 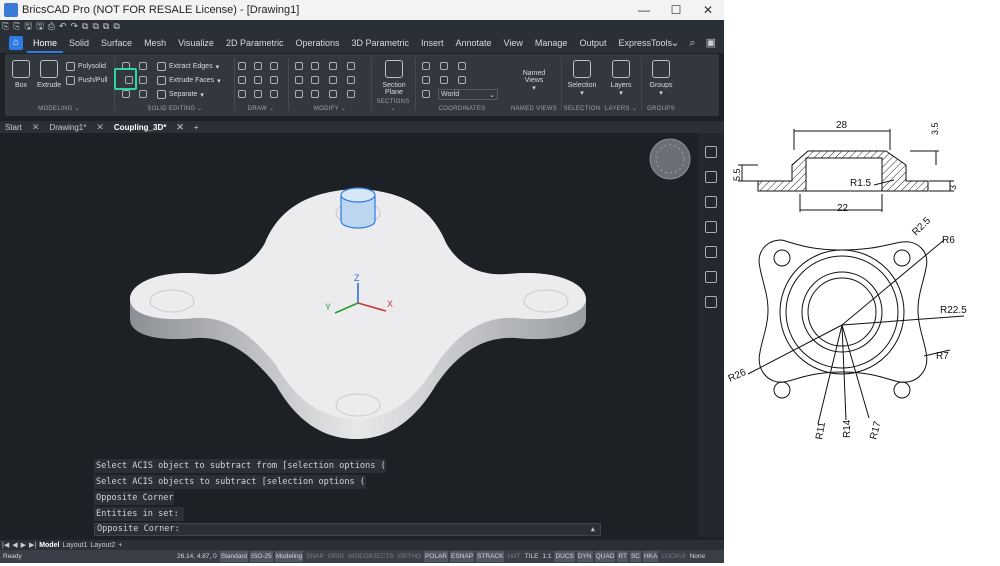 What do you see at coordinates (462, 80) in the screenshot?
I see `ucs-view-icon` at bounding box center [462, 80].